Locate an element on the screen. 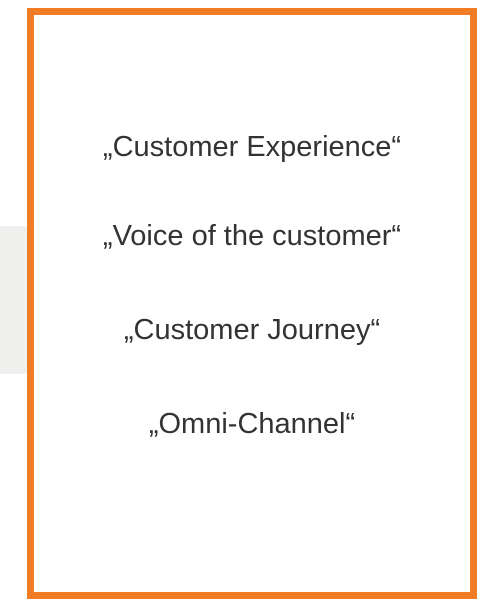 The image size is (491, 611). term-voice-of-the-customer: „Voice of the customer“ is located at coordinates (252, 236).